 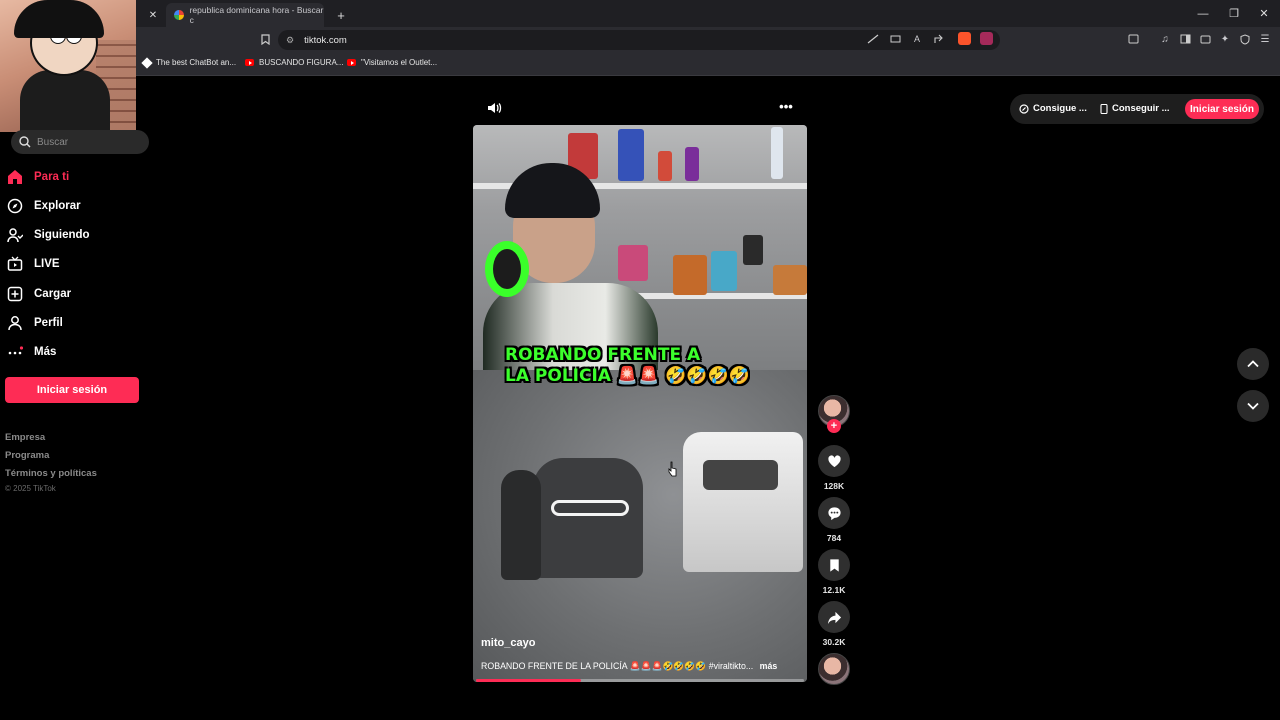 What do you see at coordinates (1104, 108) in the screenshot?
I see `phone-icon` at bounding box center [1104, 108].